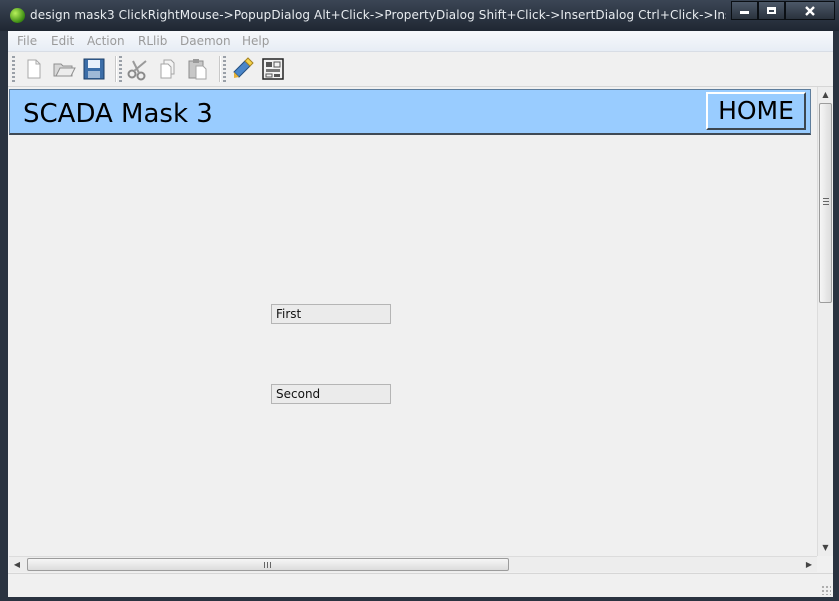 The image size is (839, 601). I want to click on copy-button, so click(168, 69).